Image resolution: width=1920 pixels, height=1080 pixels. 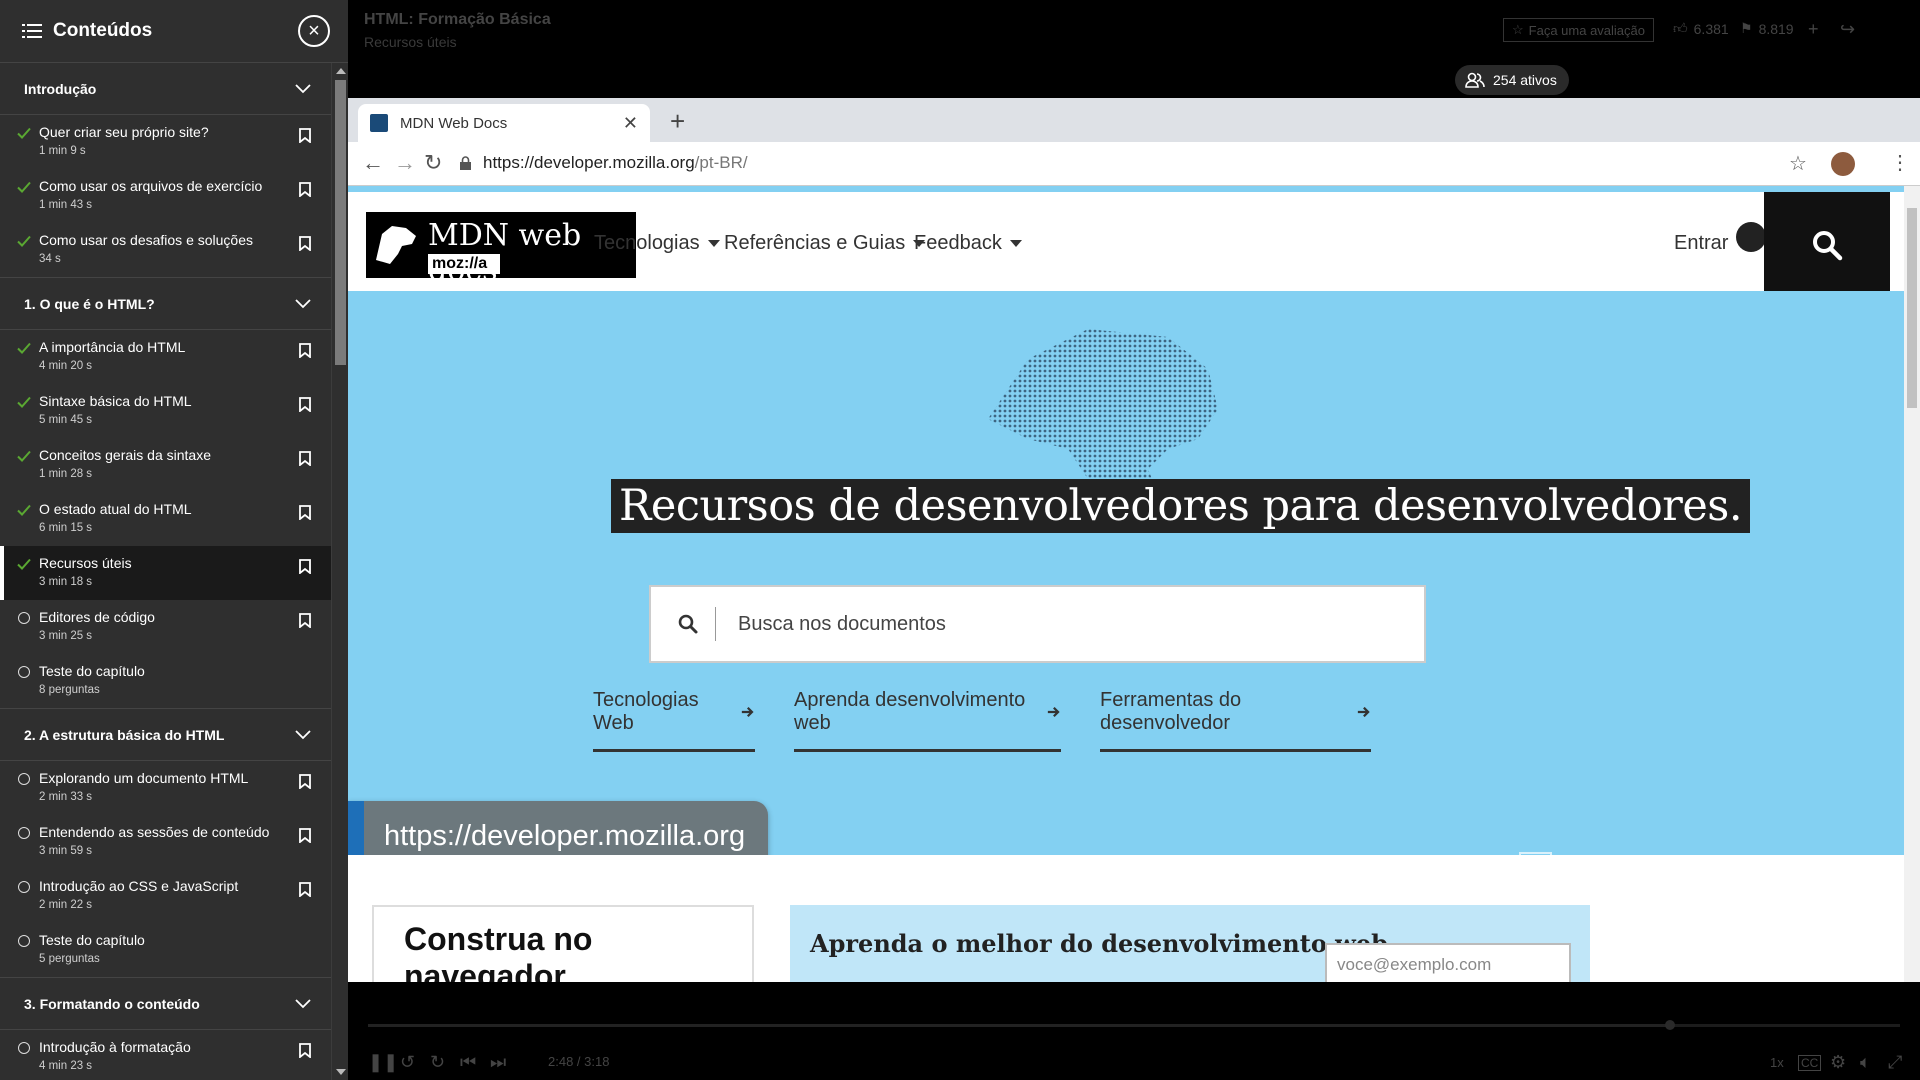 What do you see at coordinates (66, 474) in the screenshot?
I see `lesson-duration: 1 min 28 s` at bounding box center [66, 474].